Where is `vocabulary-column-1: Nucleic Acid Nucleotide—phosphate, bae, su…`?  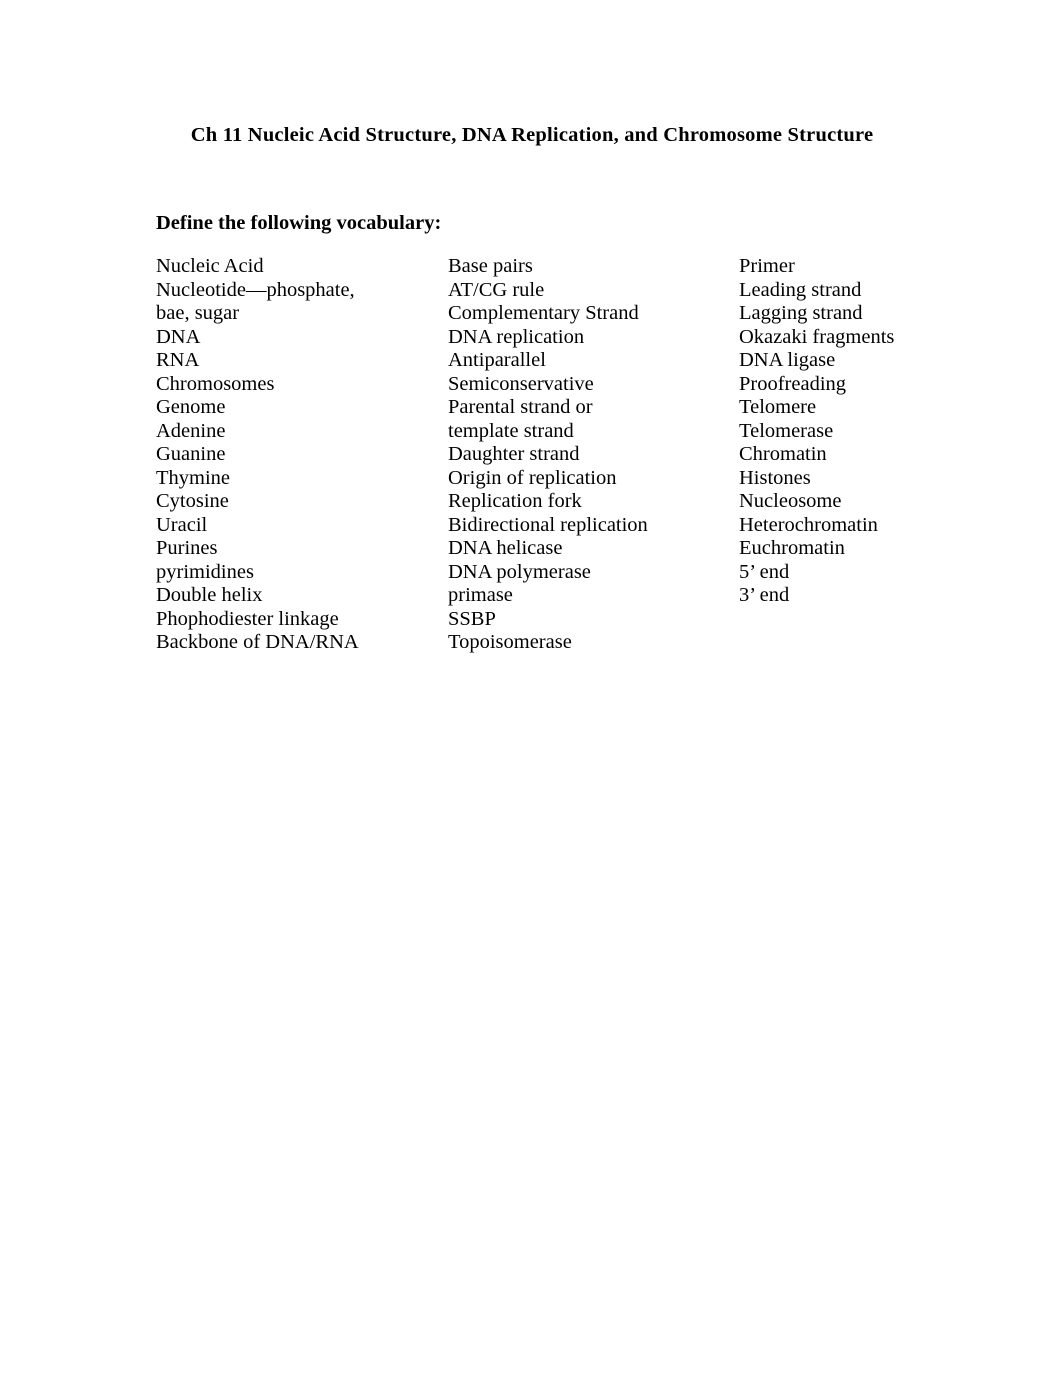 vocabulary-column-1: Nucleic Acid Nucleotide—phosphate, bae, su… is located at coordinates (302, 455).